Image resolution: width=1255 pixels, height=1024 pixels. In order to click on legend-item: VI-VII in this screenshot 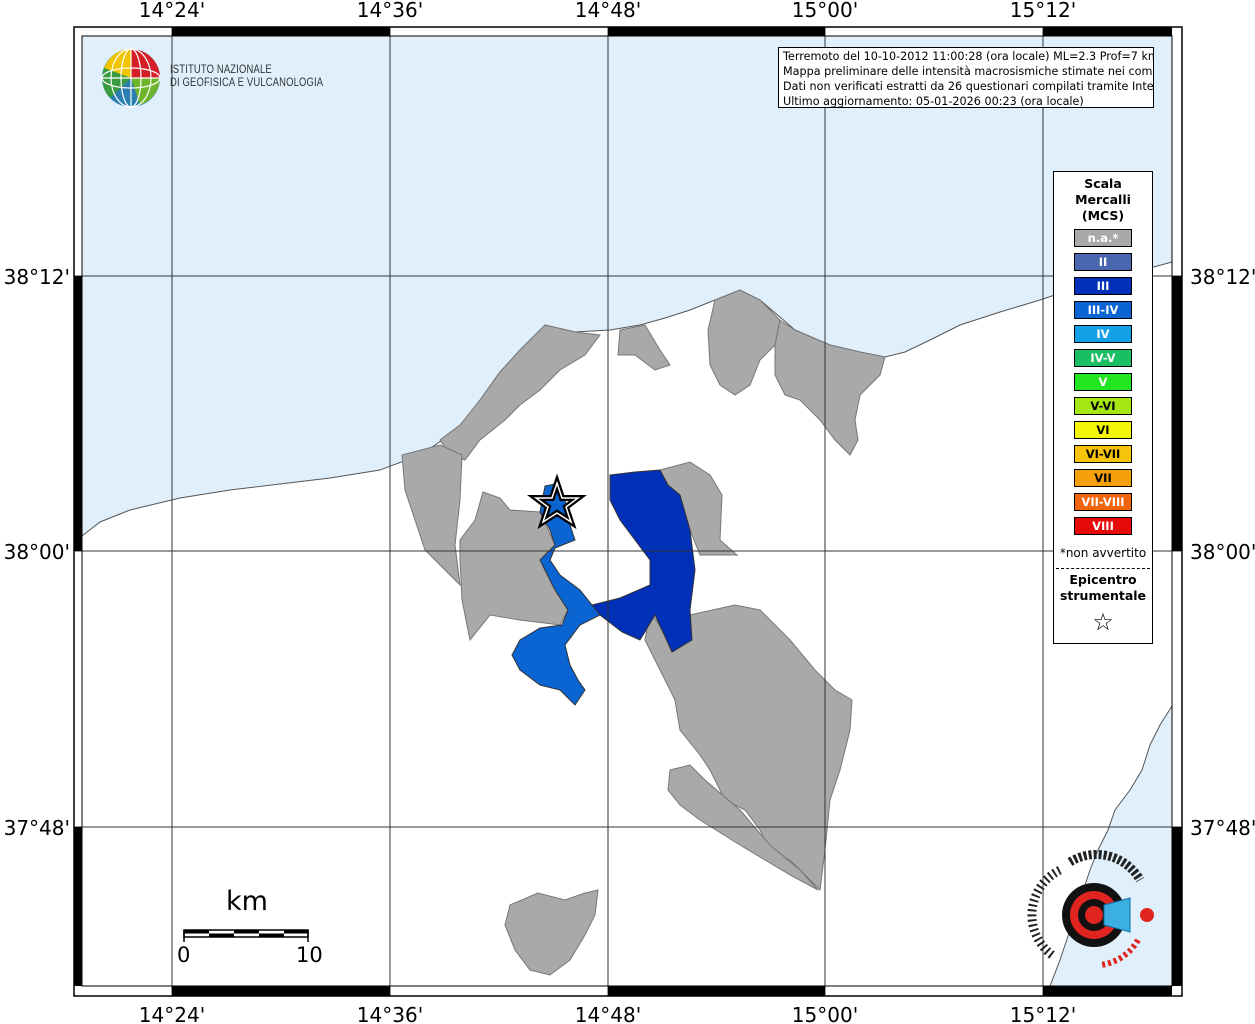, I will do `click(1103, 454)`.